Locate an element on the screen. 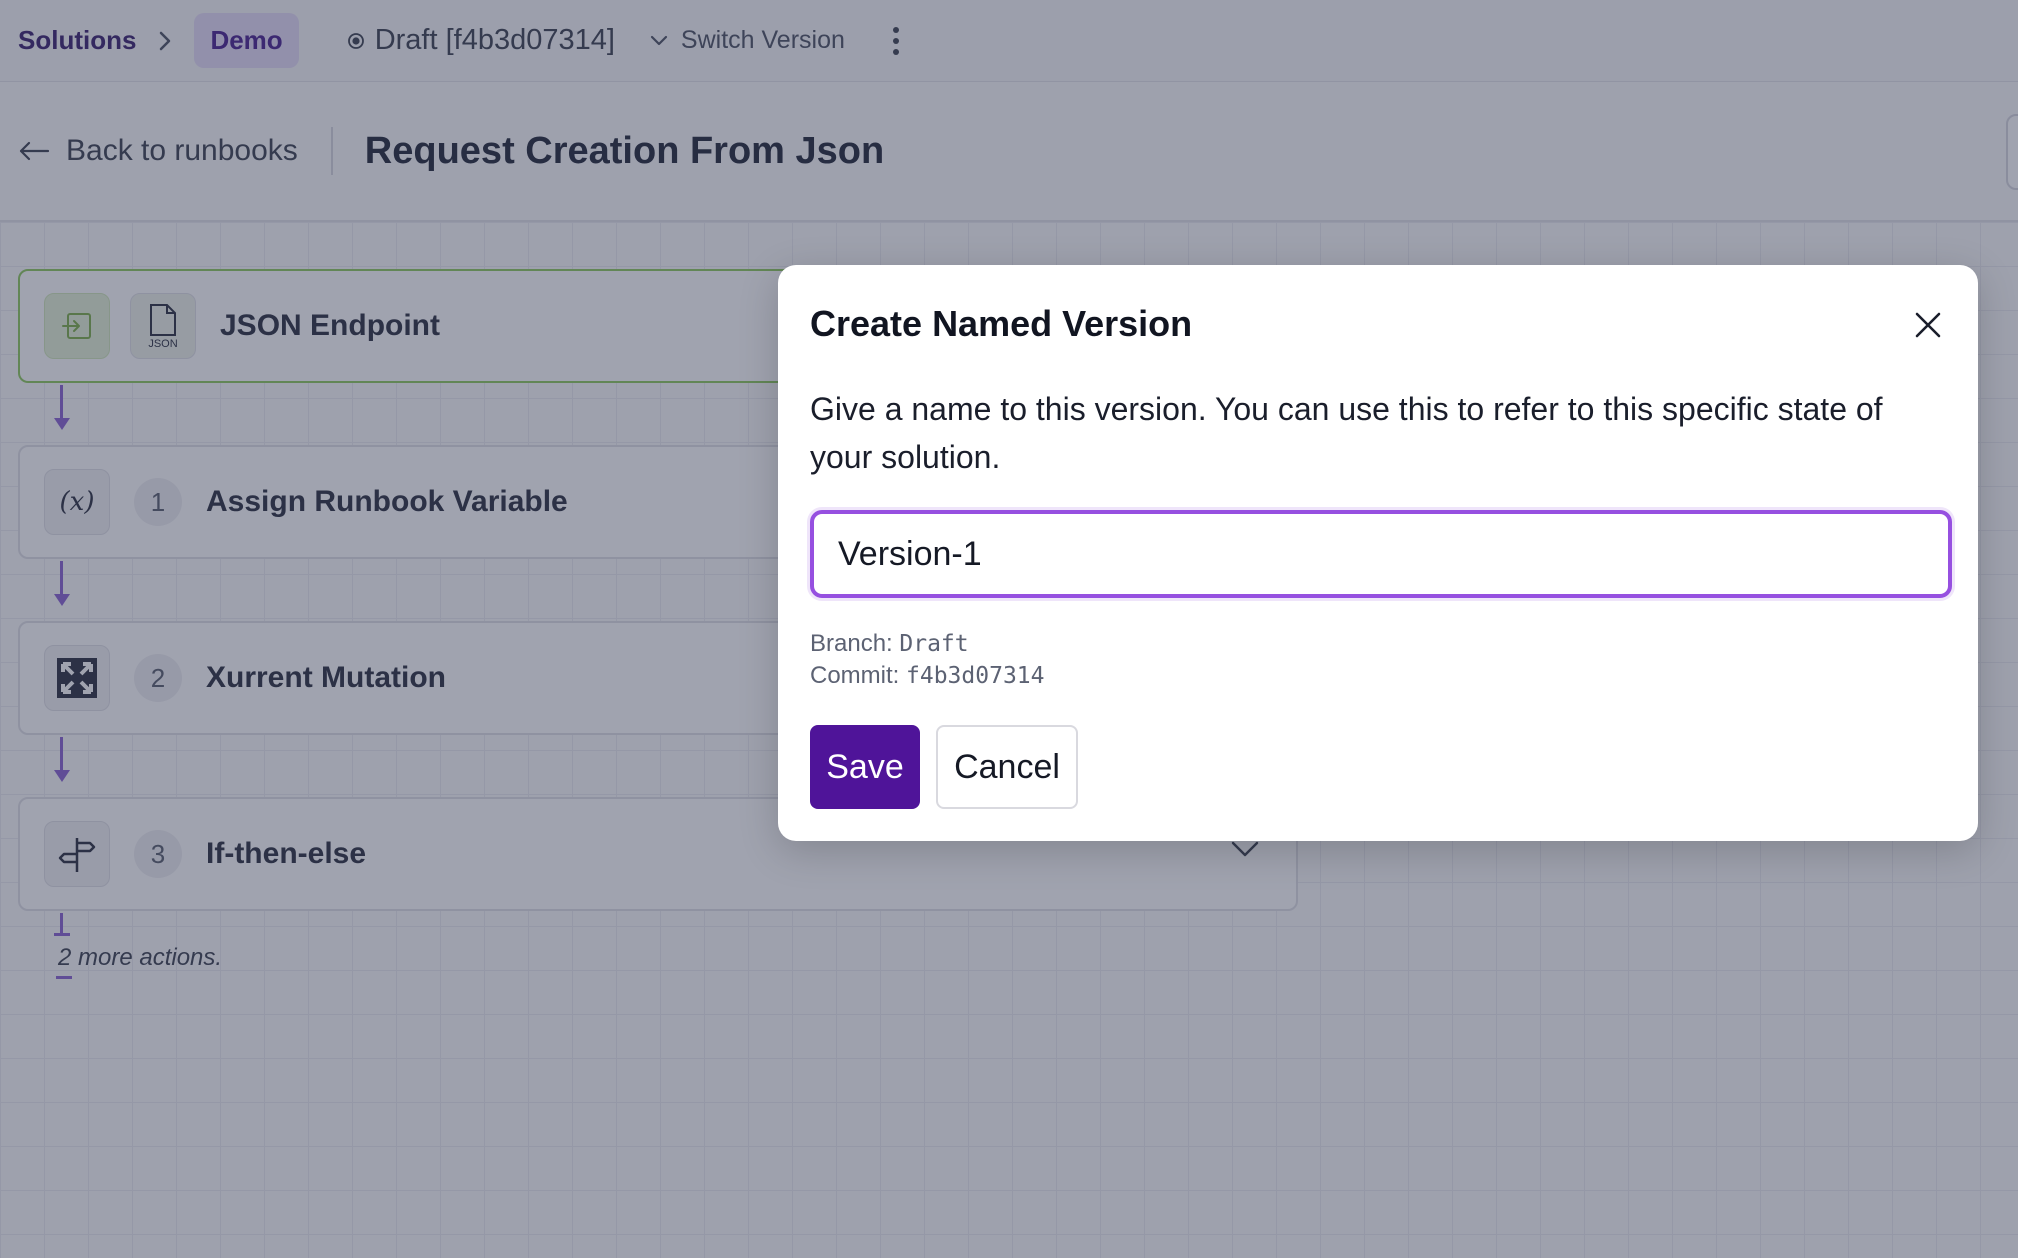  branch-label: Branch: is located at coordinates (851, 643).